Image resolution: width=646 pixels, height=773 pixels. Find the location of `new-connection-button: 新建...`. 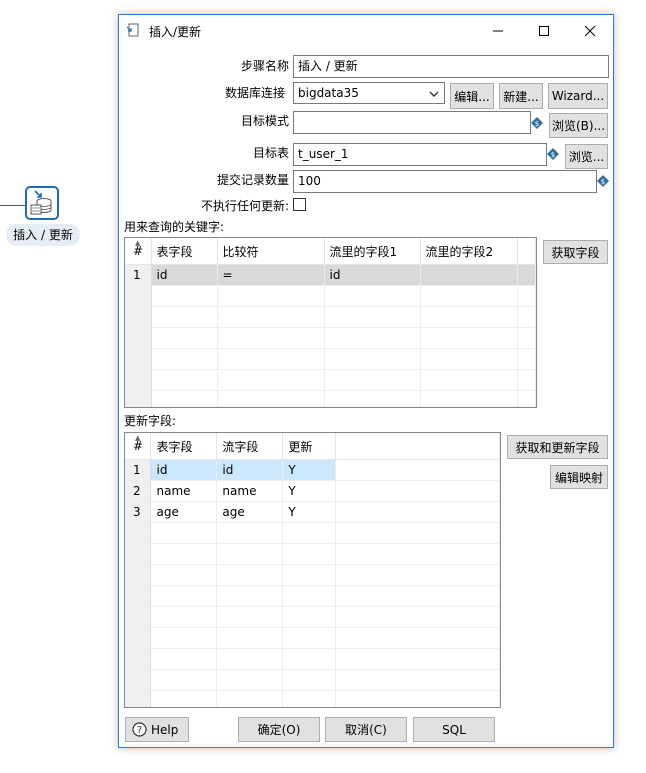

new-connection-button: 新建... is located at coordinates (521, 96).